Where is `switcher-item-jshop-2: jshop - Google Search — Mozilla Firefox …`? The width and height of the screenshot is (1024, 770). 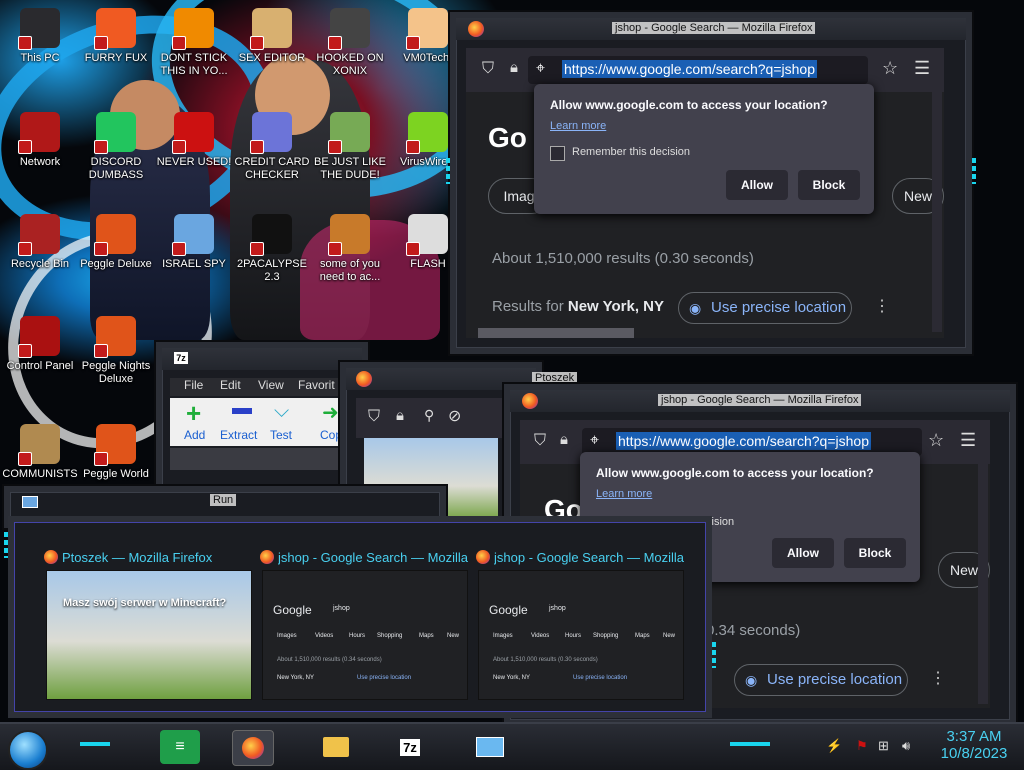 switcher-item-jshop-2: jshop - Google Search — Mozilla Firefox … is located at coordinates (580, 623).